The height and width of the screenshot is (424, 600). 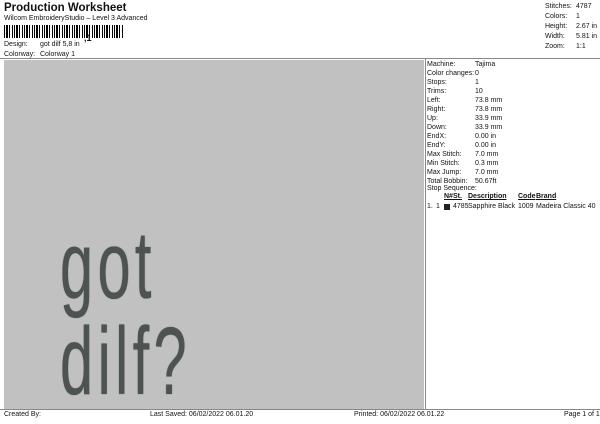 What do you see at coordinates (463, 172) in the screenshot?
I see `info-max-jump: Max Jump: 7.0 mm` at bounding box center [463, 172].